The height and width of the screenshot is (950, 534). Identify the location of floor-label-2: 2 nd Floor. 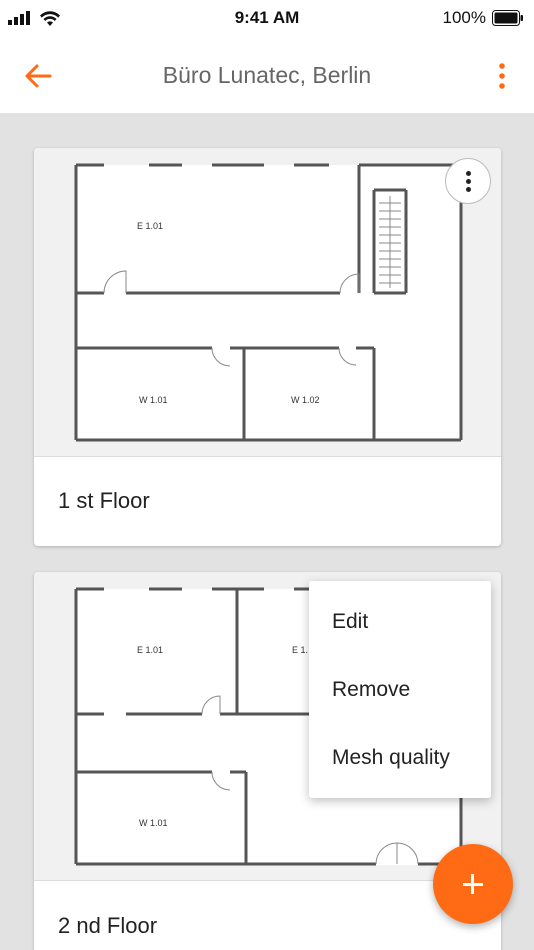
(108, 925).